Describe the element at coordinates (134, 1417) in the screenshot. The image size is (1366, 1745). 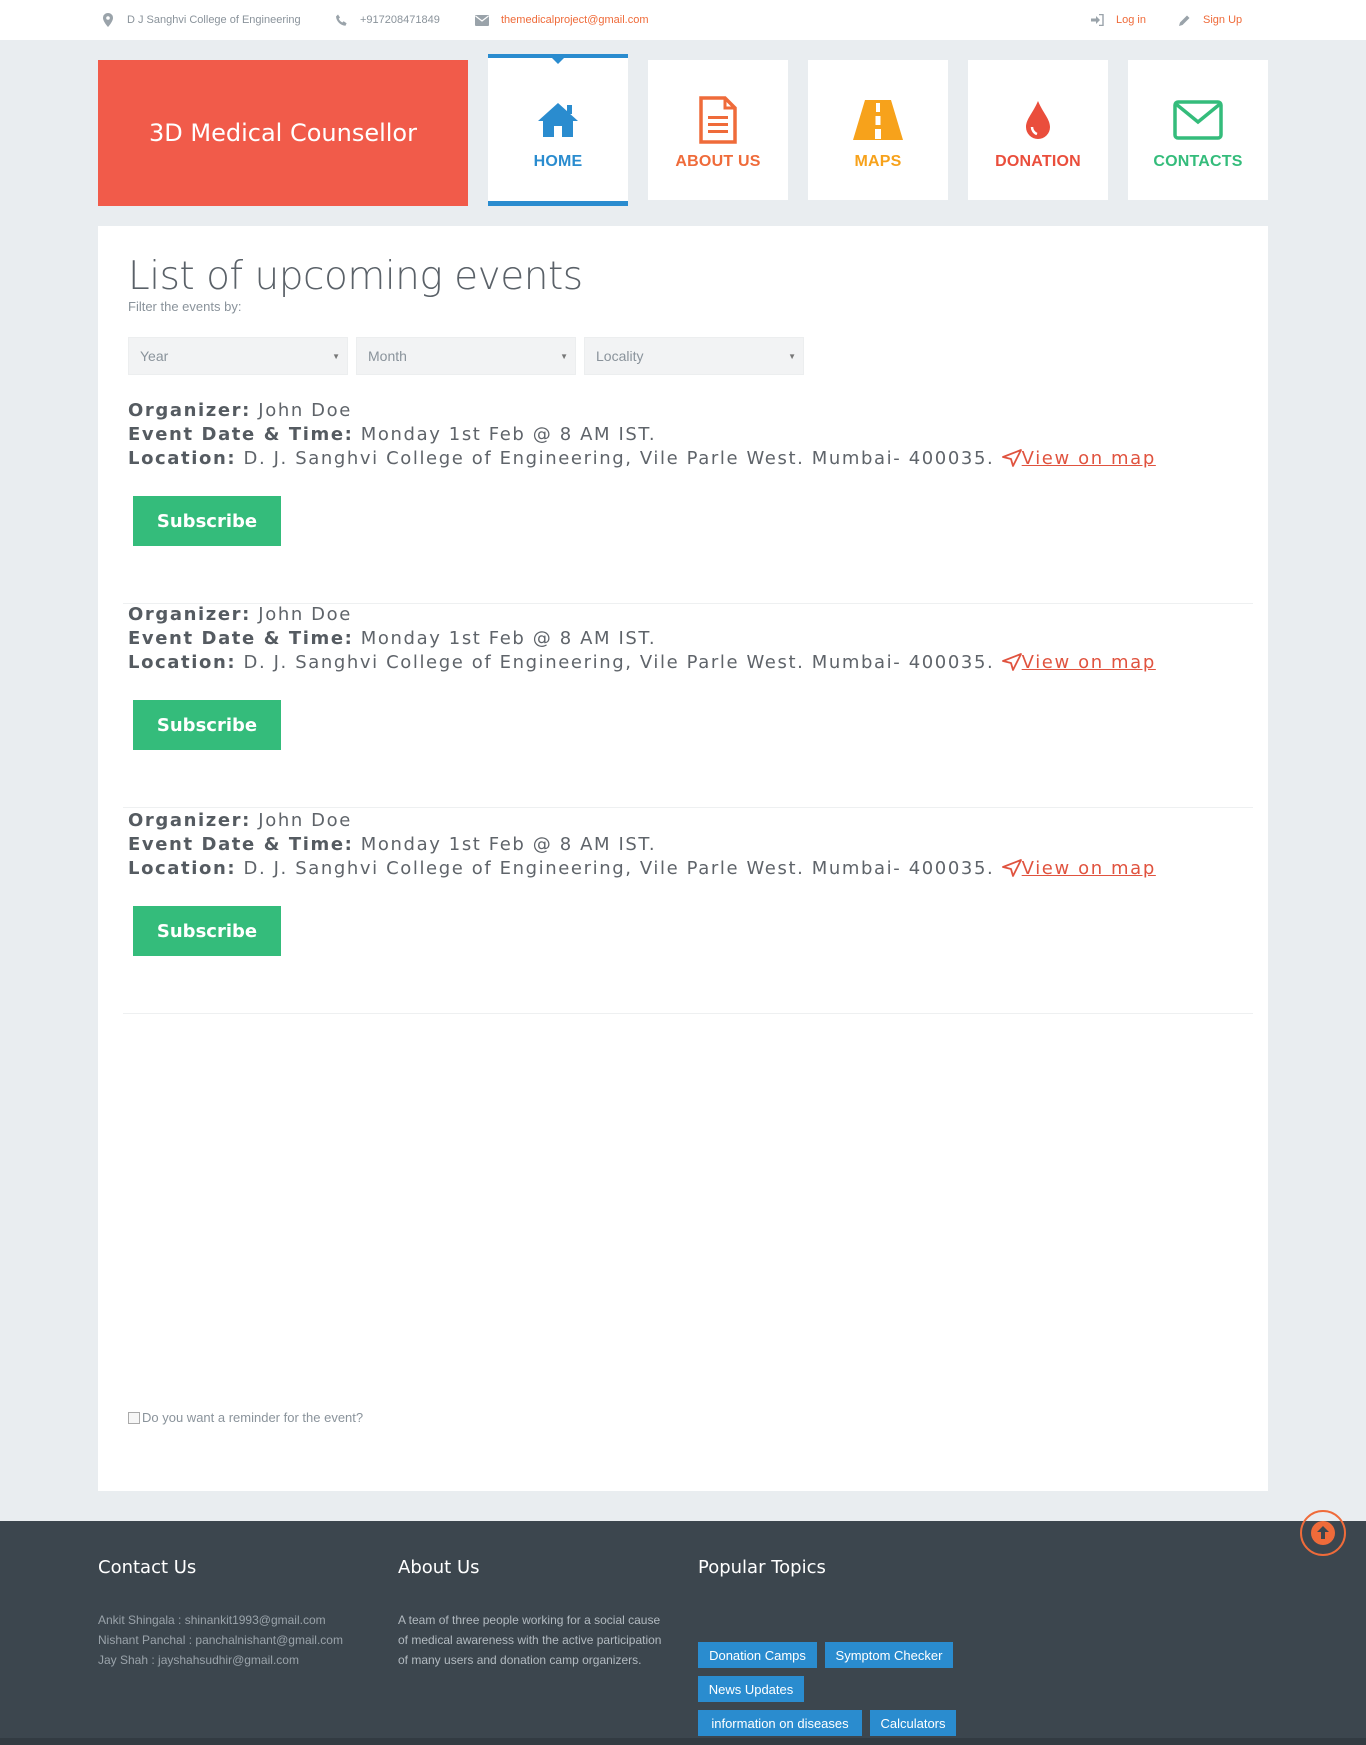
I see `reminder-checkbox` at that location.